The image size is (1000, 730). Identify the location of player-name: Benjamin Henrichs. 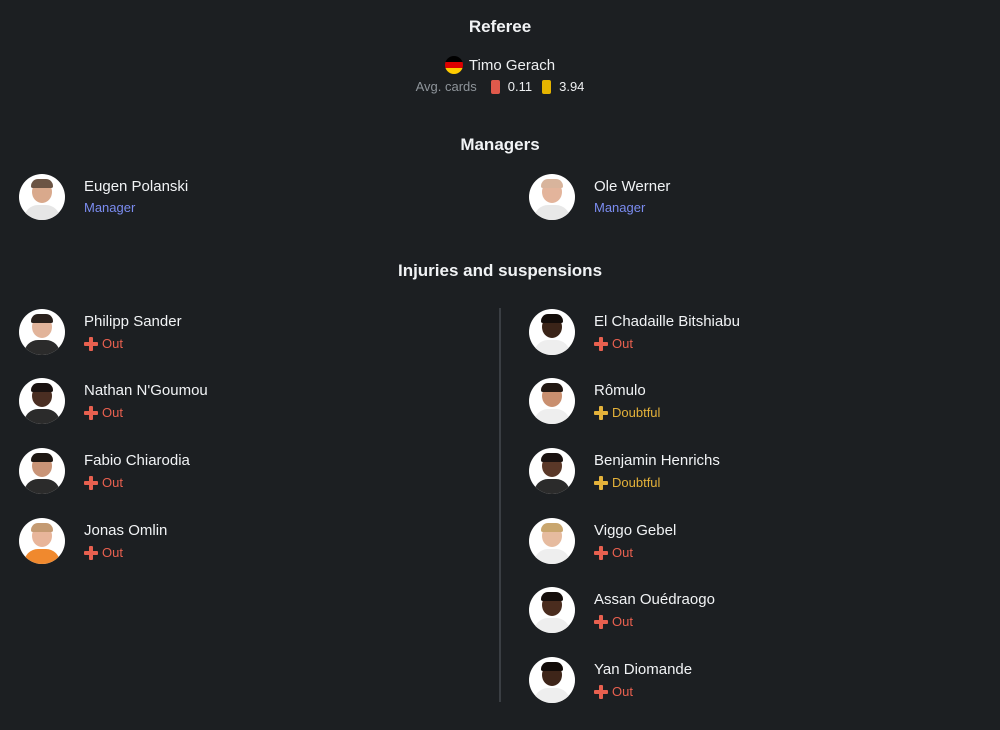
(657, 460).